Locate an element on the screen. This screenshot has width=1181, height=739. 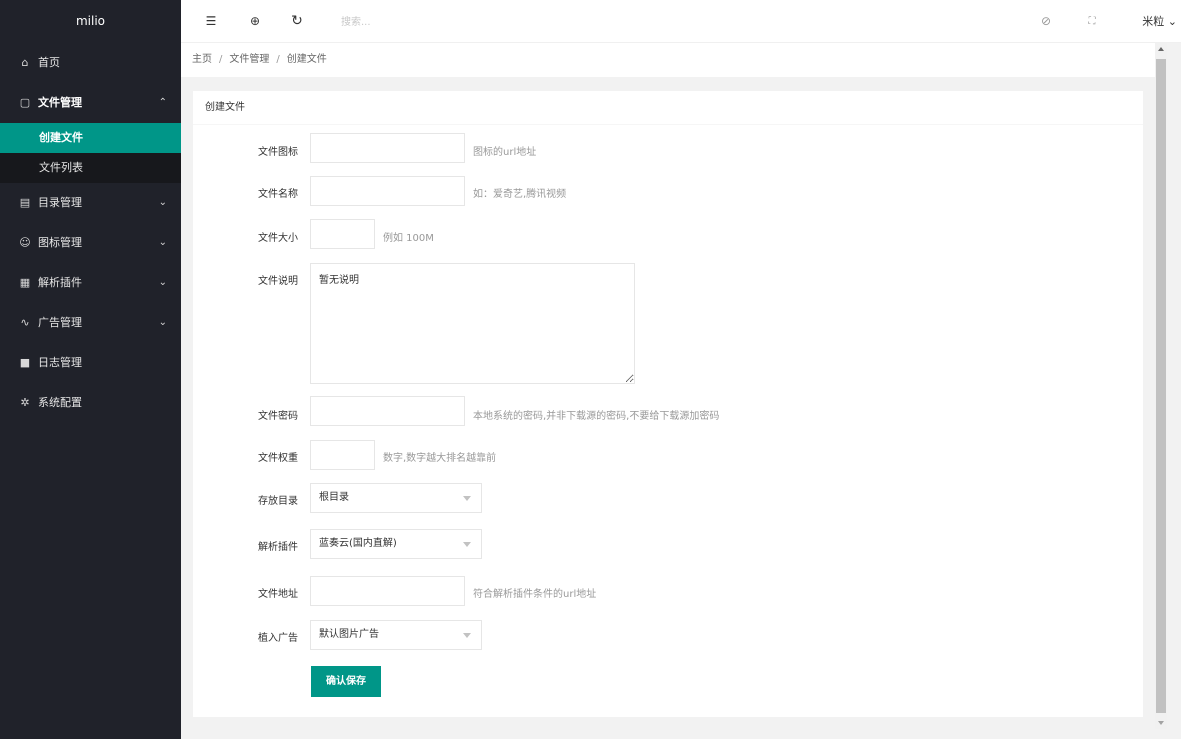
parse-plugin-value: 蓝奏云(国内直解) is located at coordinates (358, 543).